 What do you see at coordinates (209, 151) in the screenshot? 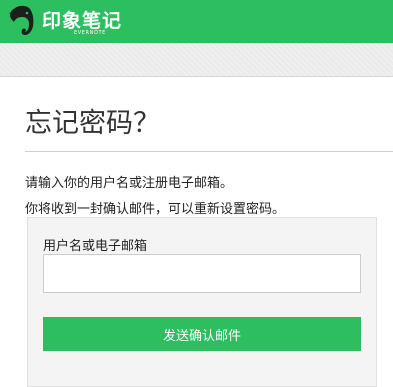
I see `title-divider` at bounding box center [209, 151].